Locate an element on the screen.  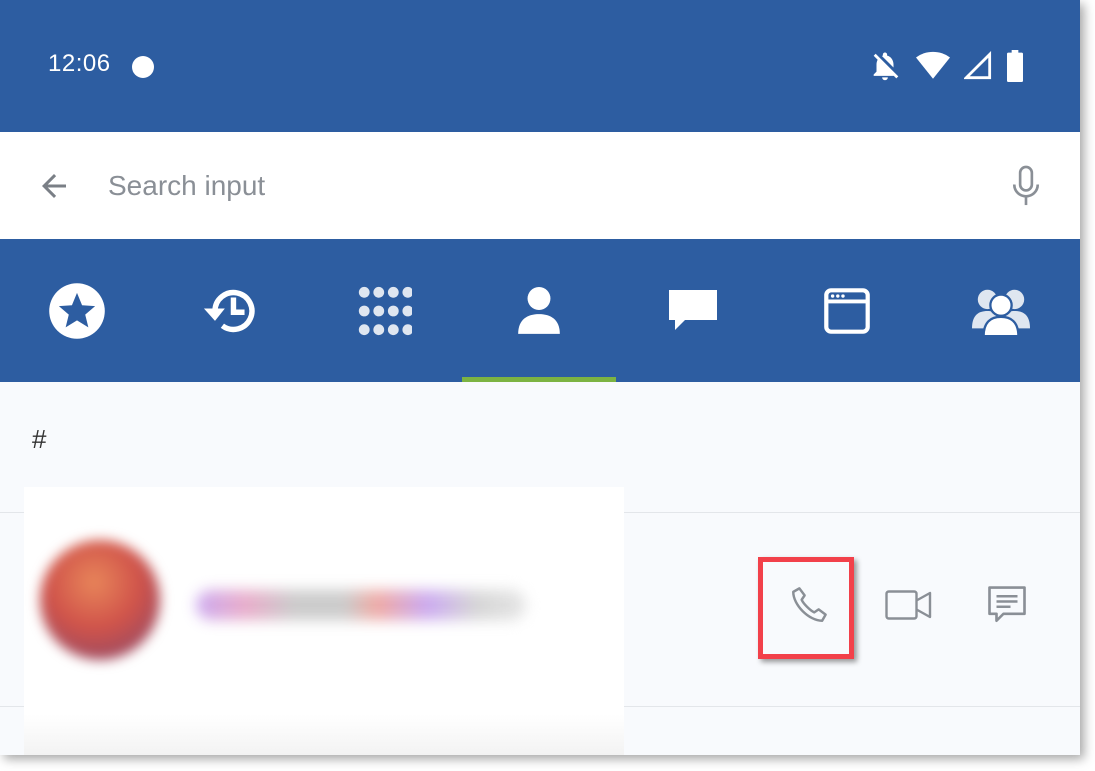
star-icon is located at coordinates (77, 310).